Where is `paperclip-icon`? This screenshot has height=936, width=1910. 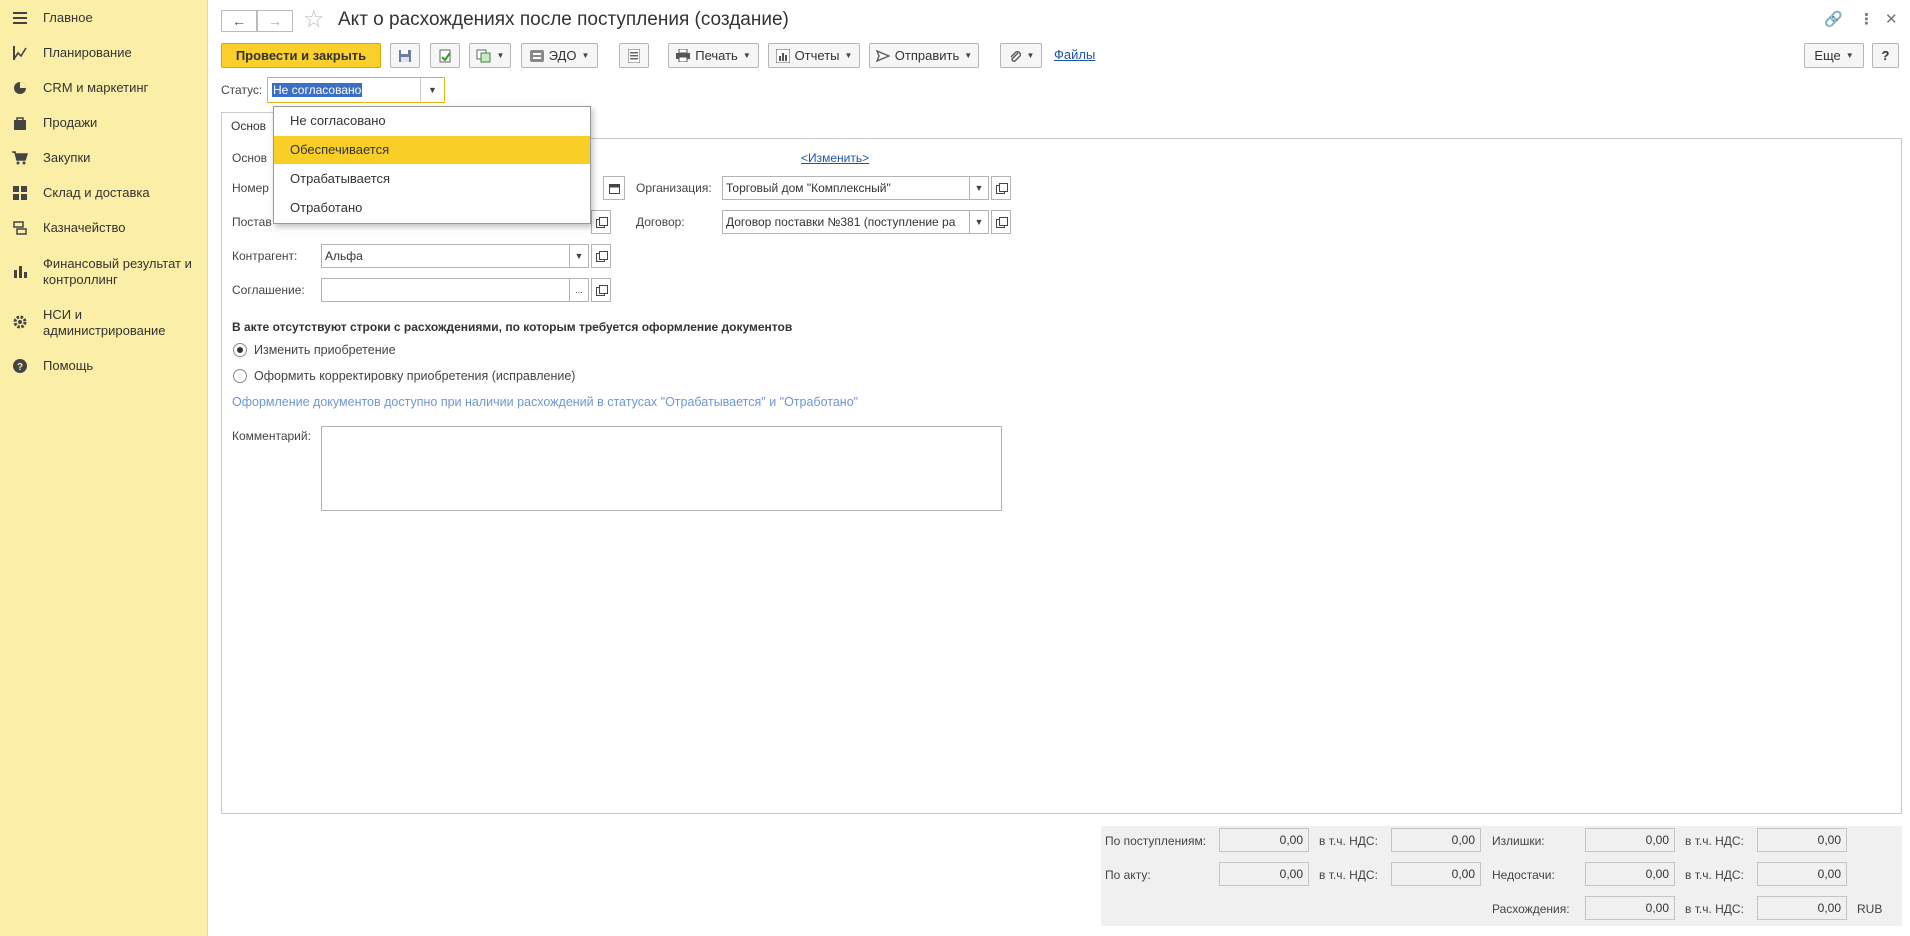
paperclip-icon is located at coordinates (1015, 56).